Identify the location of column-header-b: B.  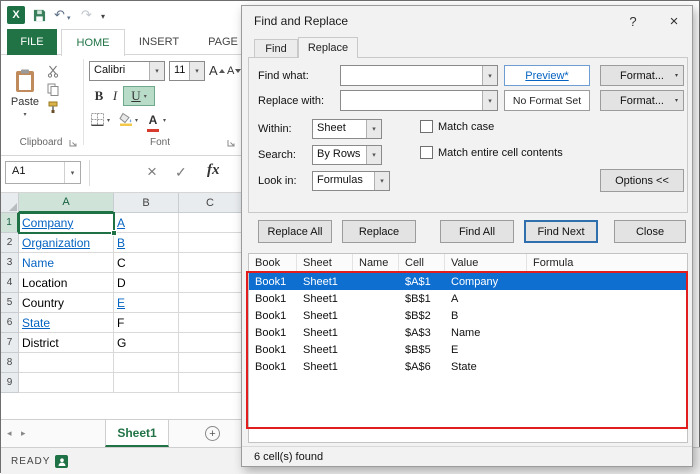
(146, 203).